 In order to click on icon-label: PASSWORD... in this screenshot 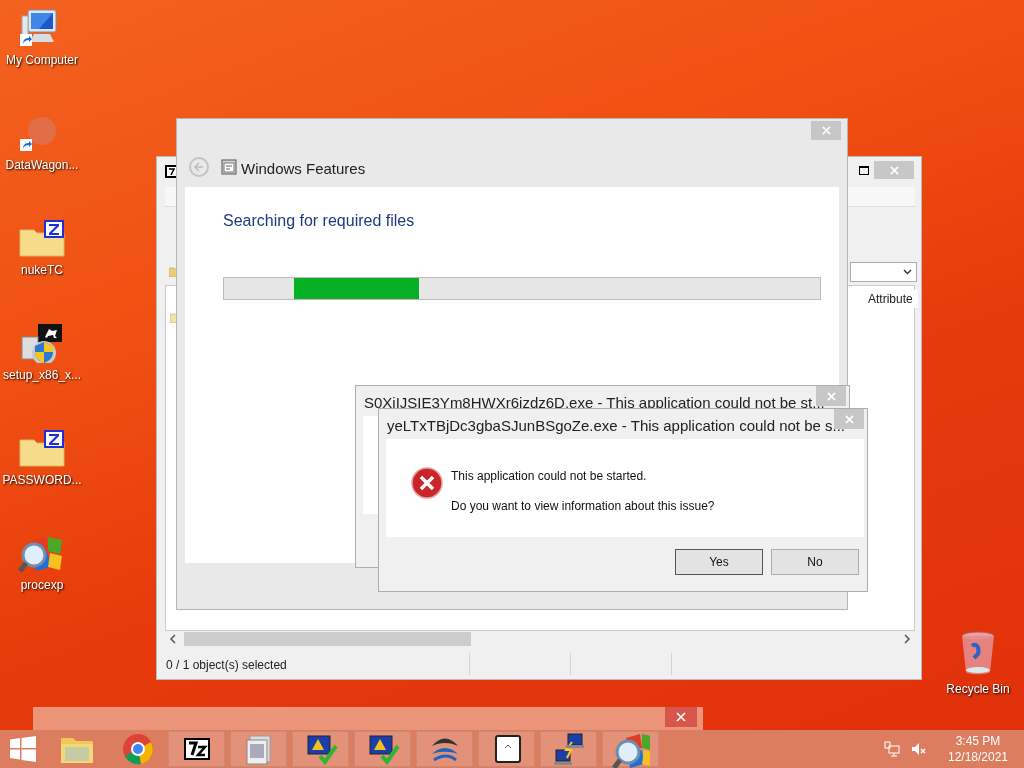, I will do `click(42, 480)`.